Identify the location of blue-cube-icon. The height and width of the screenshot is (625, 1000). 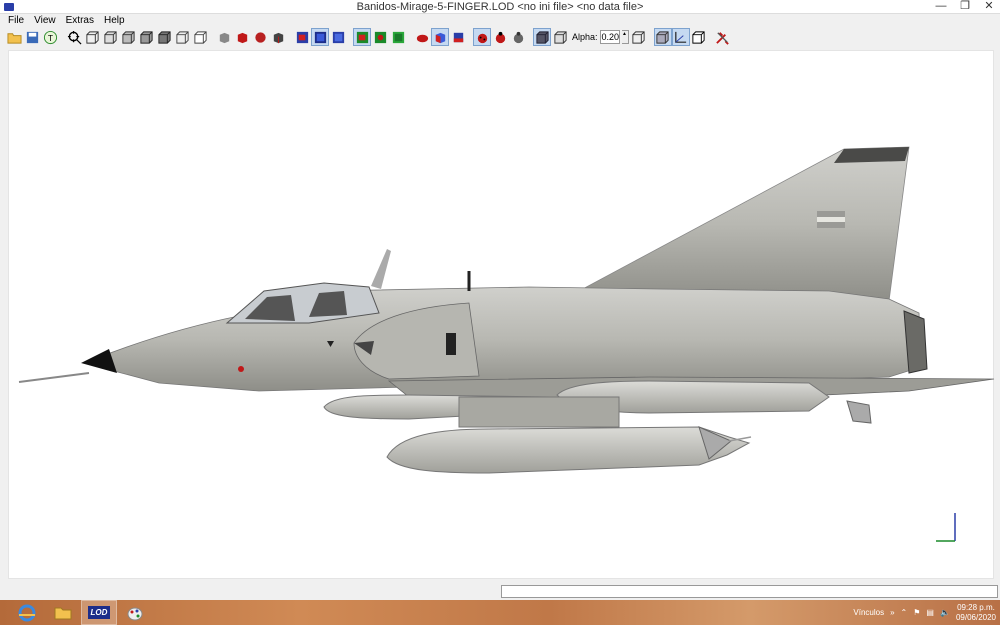
(458, 37).